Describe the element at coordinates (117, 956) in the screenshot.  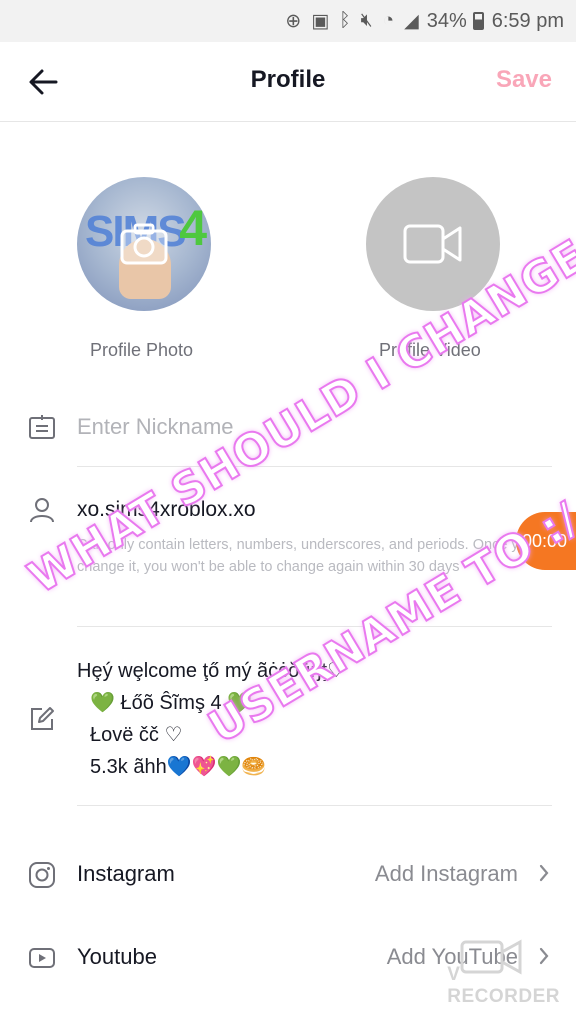
I see `youtube-label: Youtube` at that location.